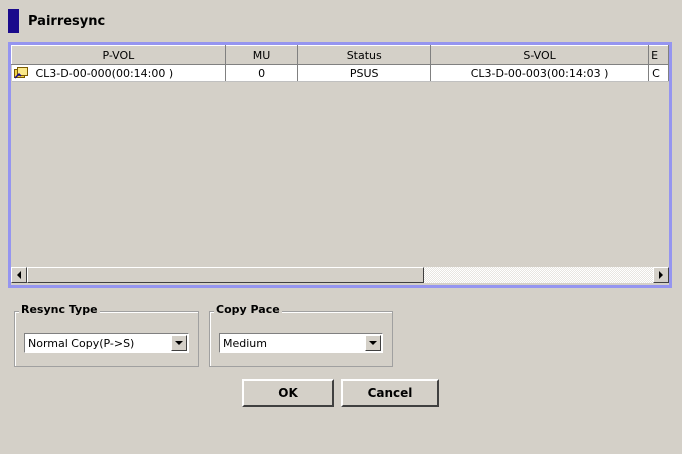  What do you see at coordinates (118, 55) in the screenshot?
I see `column-header-p-vol: P-VOL` at bounding box center [118, 55].